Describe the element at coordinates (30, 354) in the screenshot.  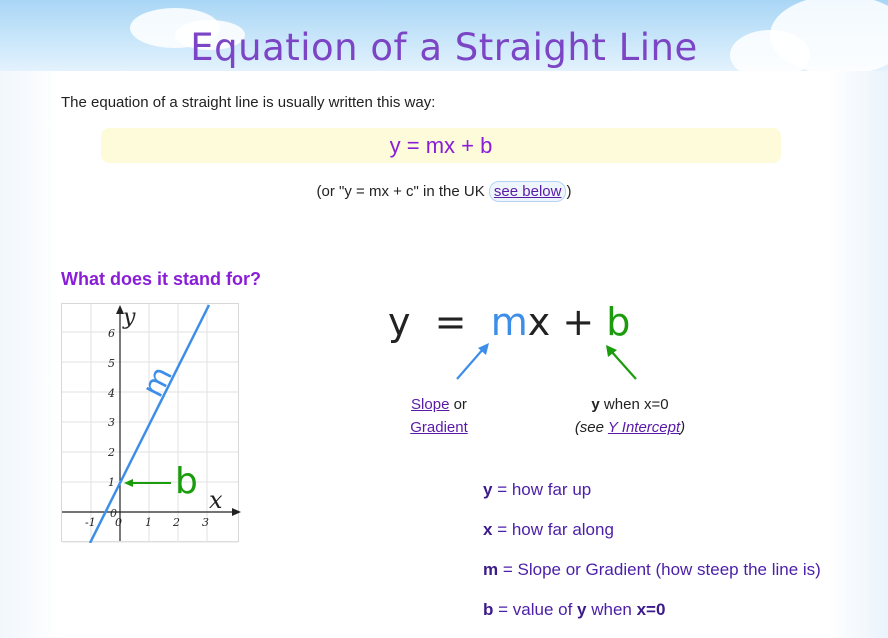
I see `left-margin` at that location.